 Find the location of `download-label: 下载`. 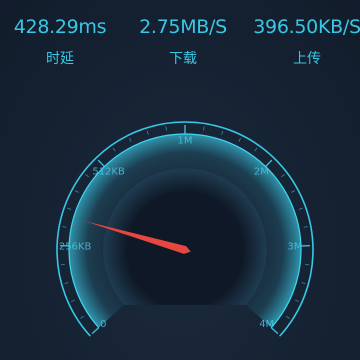

download-label: 下载 is located at coordinates (183, 59).